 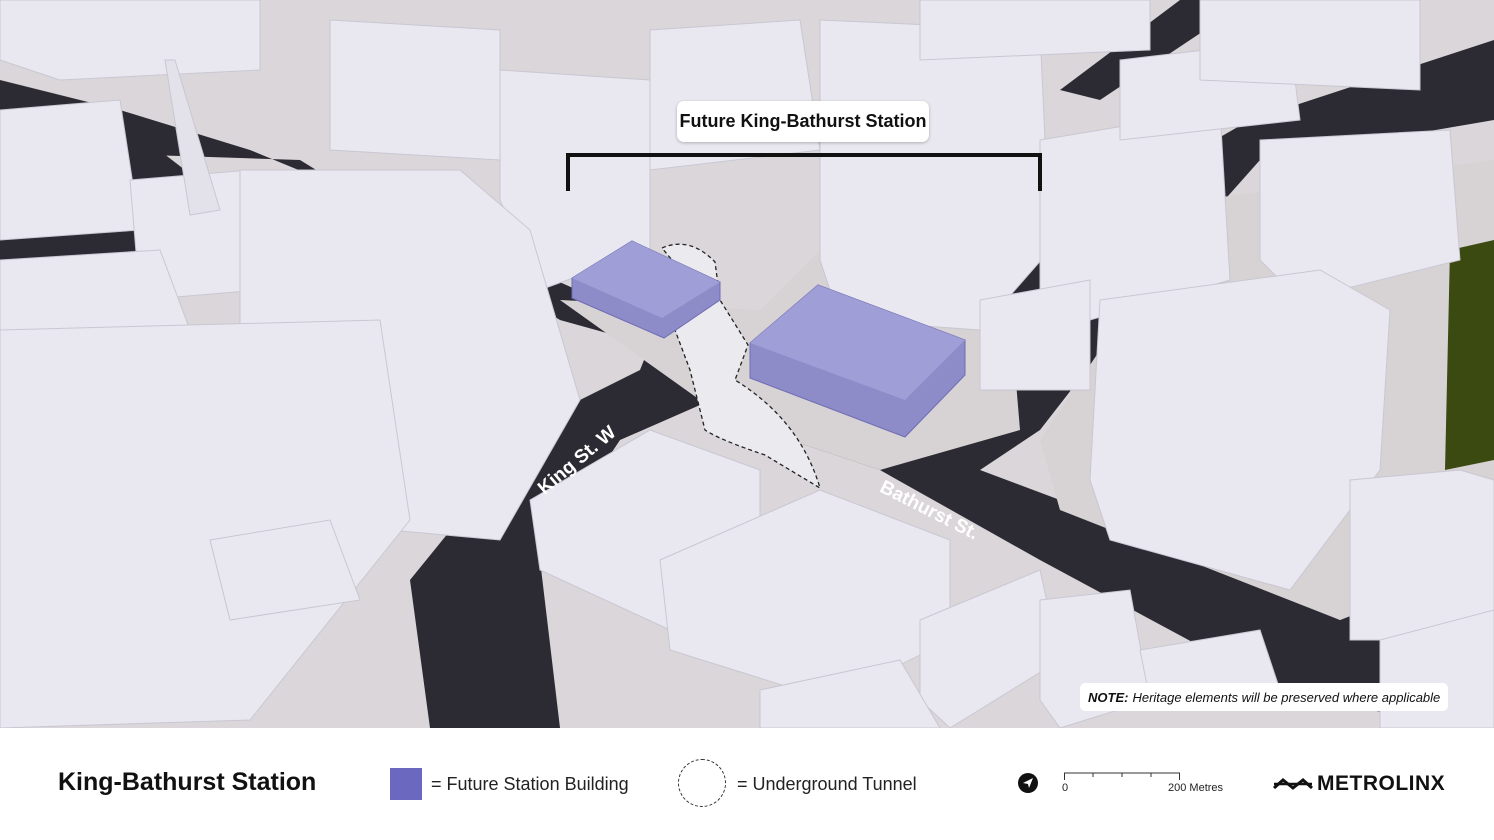 I want to click on station-callout: Future King-Bathurst Station, so click(x=803, y=121).